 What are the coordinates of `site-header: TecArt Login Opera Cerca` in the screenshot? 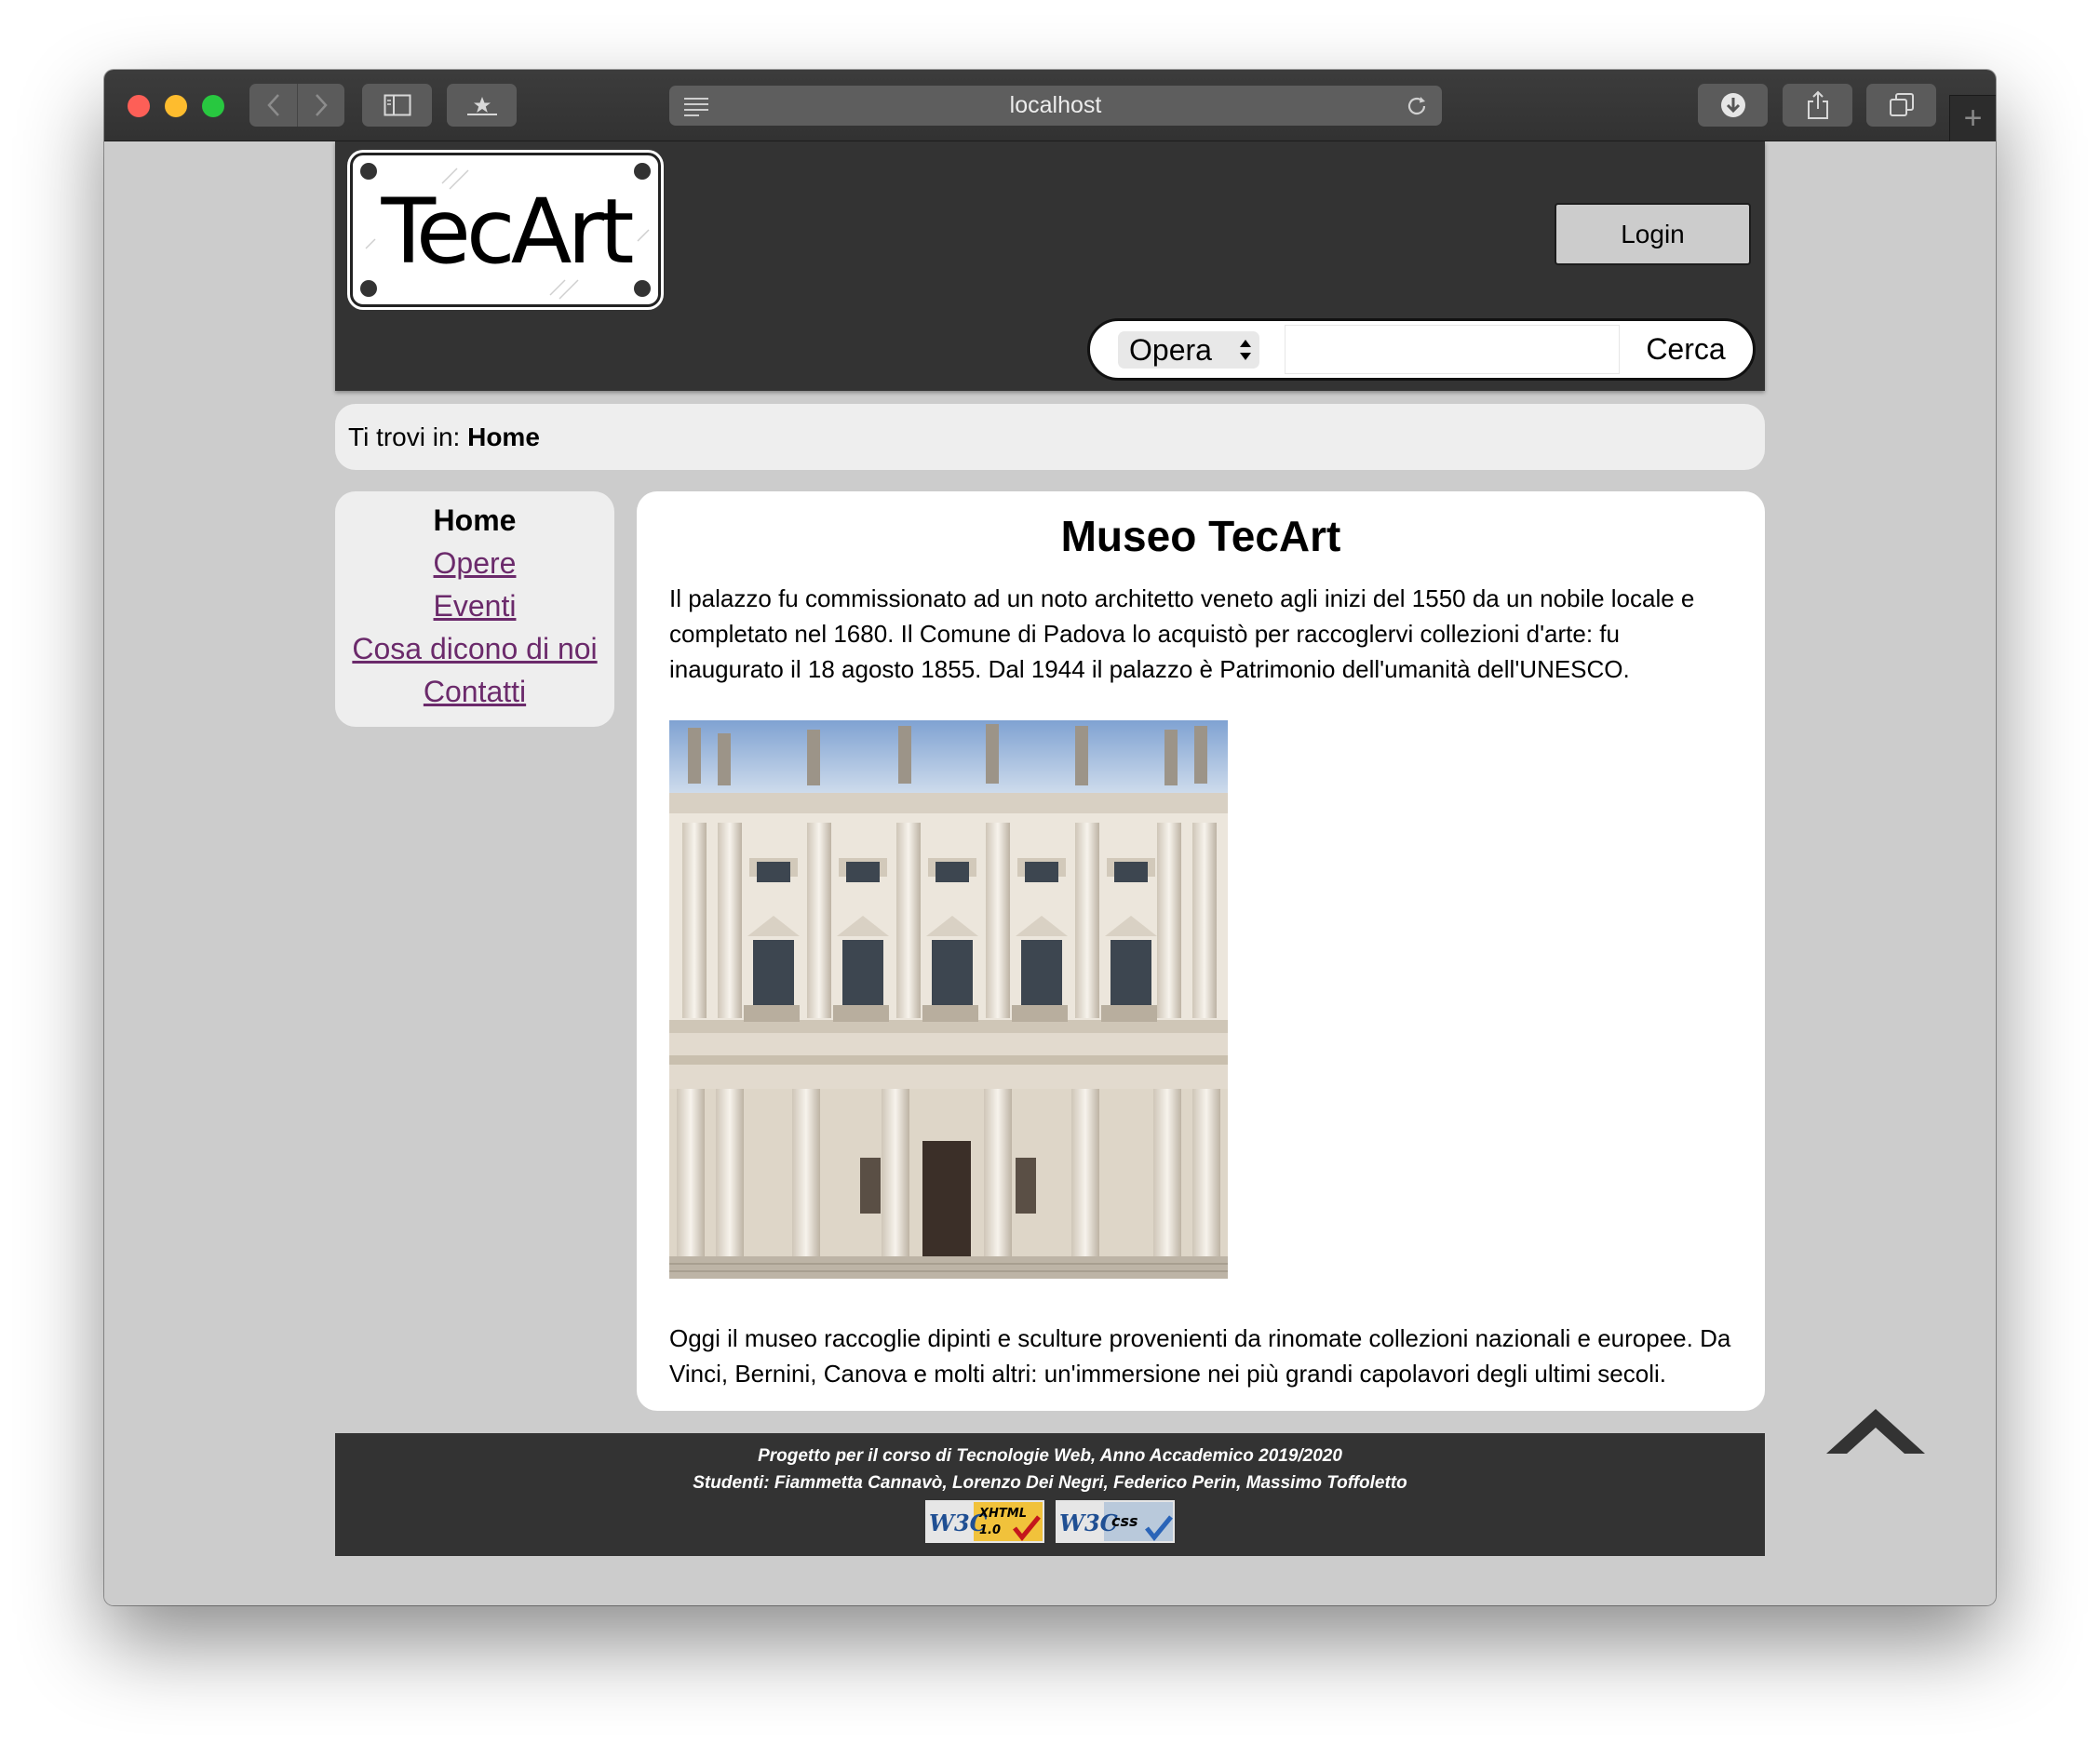 It's located at (1050, 266).